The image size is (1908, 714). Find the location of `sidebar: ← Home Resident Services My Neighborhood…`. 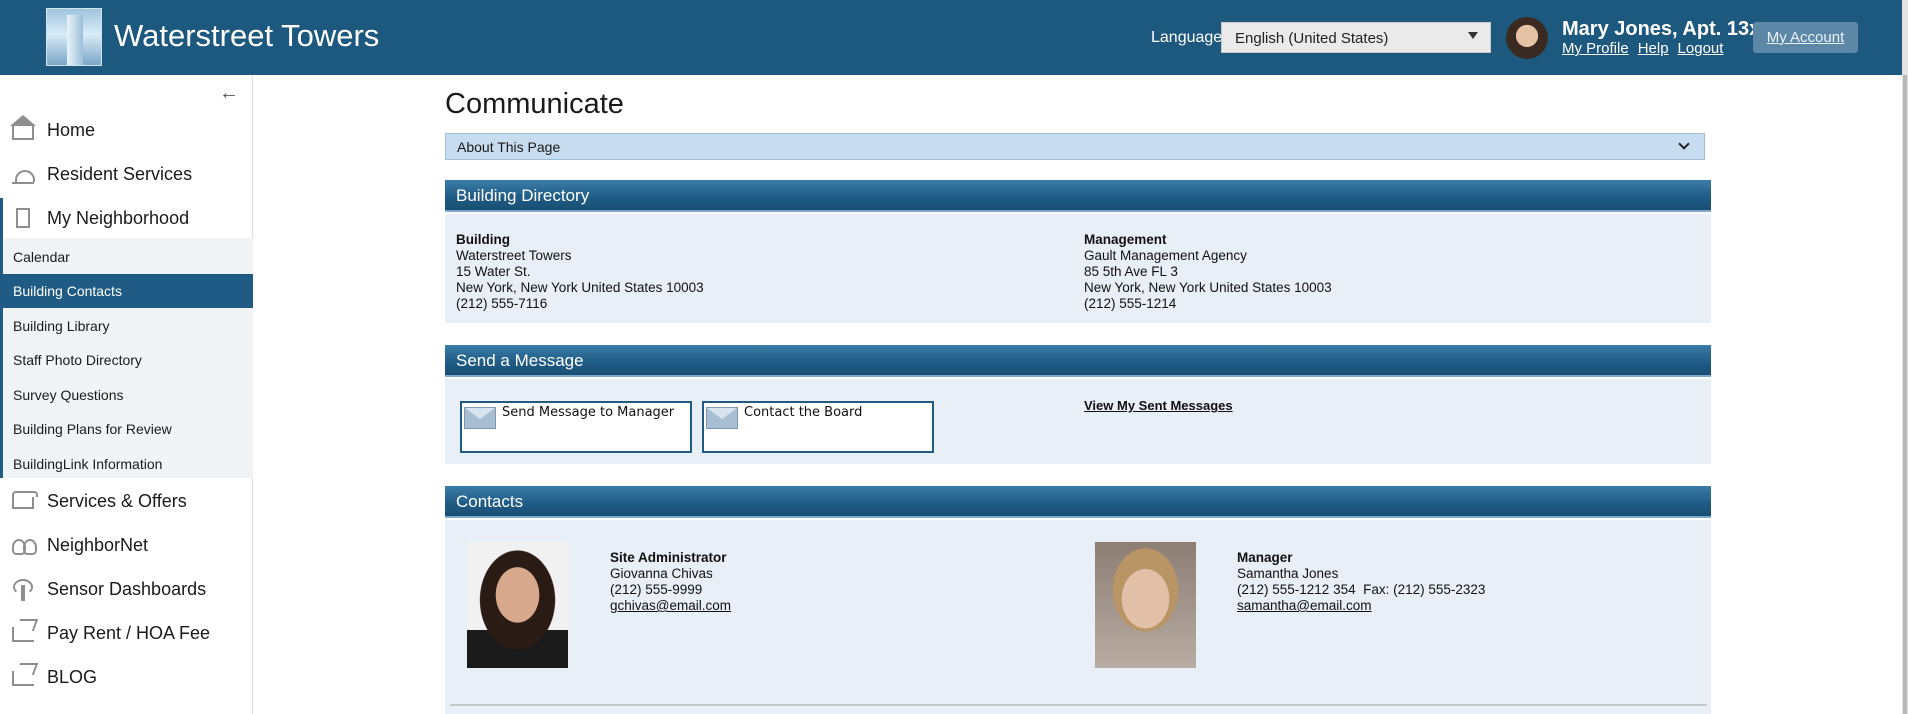

sidebar: ← Home Resident Services My Neighborhood… is located at coordinates (126, 394).